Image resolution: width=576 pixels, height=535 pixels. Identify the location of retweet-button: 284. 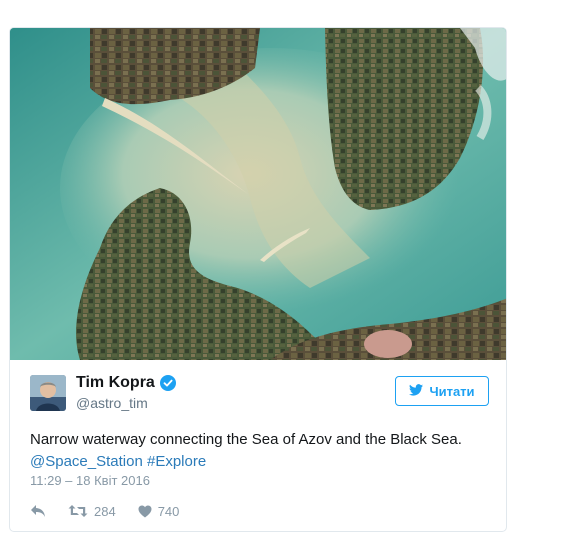
(92, 511).